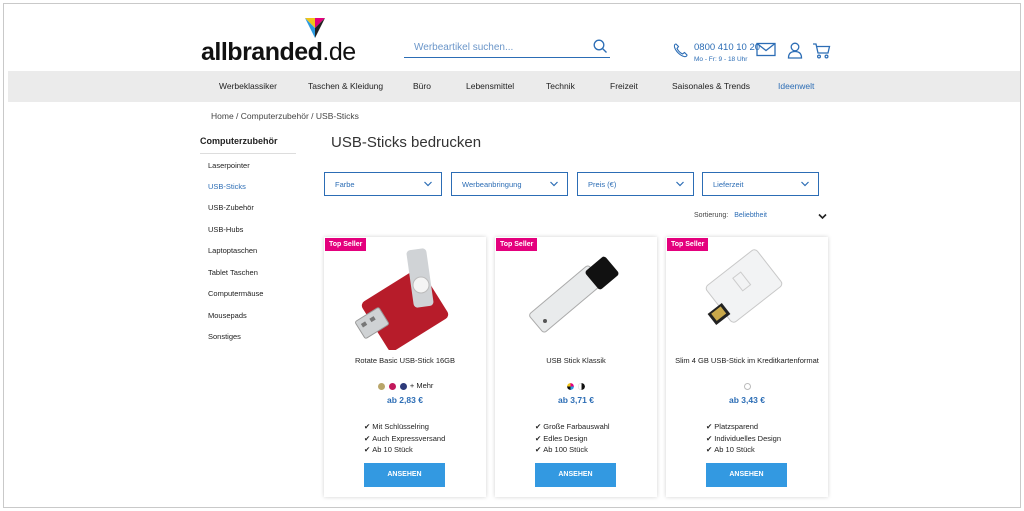  Describe the element at coordinates (392, 386) in the screenshot. I see `swatch-magenta` at that location.